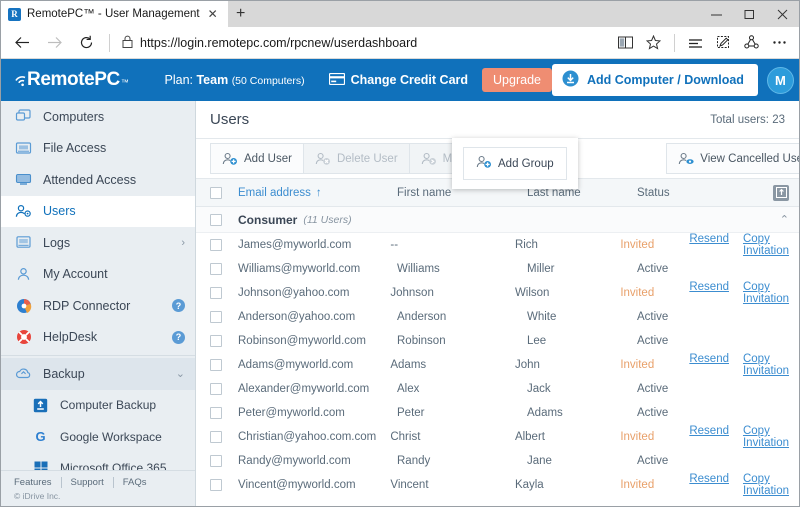 This screenshot has width=800, height=507. Describe the element at coordinates (527, 365) in the screenshot. I see `cell-last-name: John` at that location.